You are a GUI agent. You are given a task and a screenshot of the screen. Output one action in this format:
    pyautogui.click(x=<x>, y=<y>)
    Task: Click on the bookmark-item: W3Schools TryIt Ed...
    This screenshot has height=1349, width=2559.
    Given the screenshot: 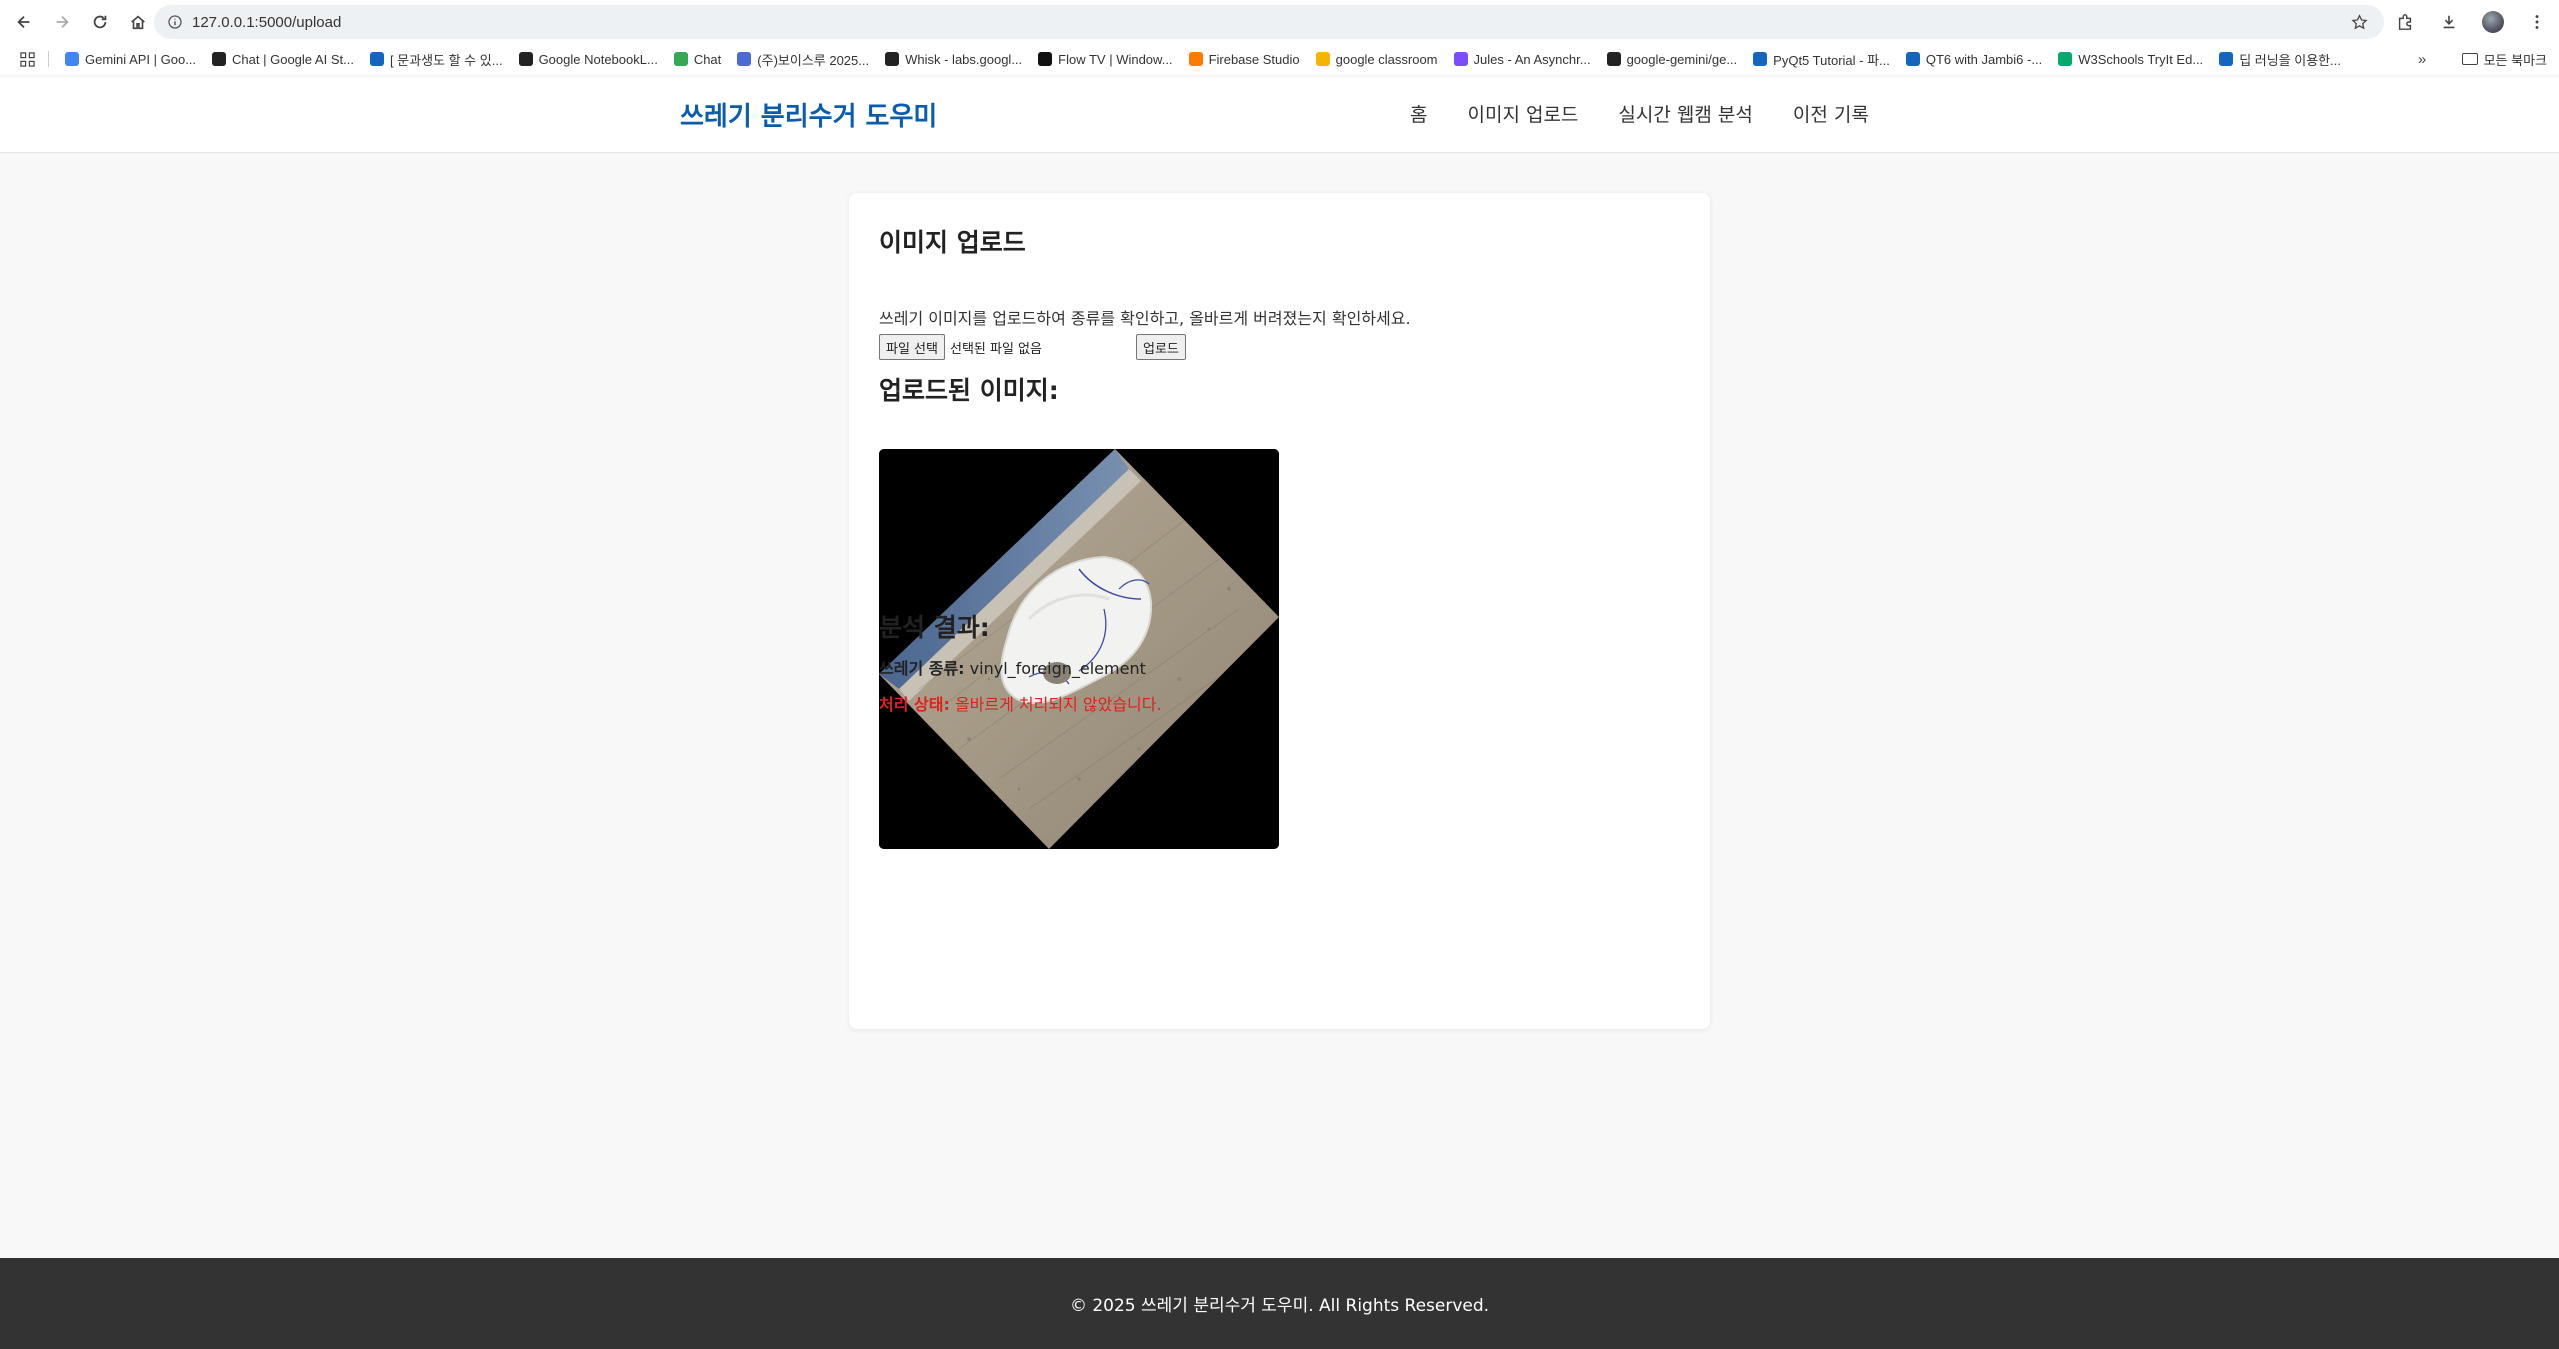 What is the action you would take?
    pyautogui.click(x=2130, y=59)
    